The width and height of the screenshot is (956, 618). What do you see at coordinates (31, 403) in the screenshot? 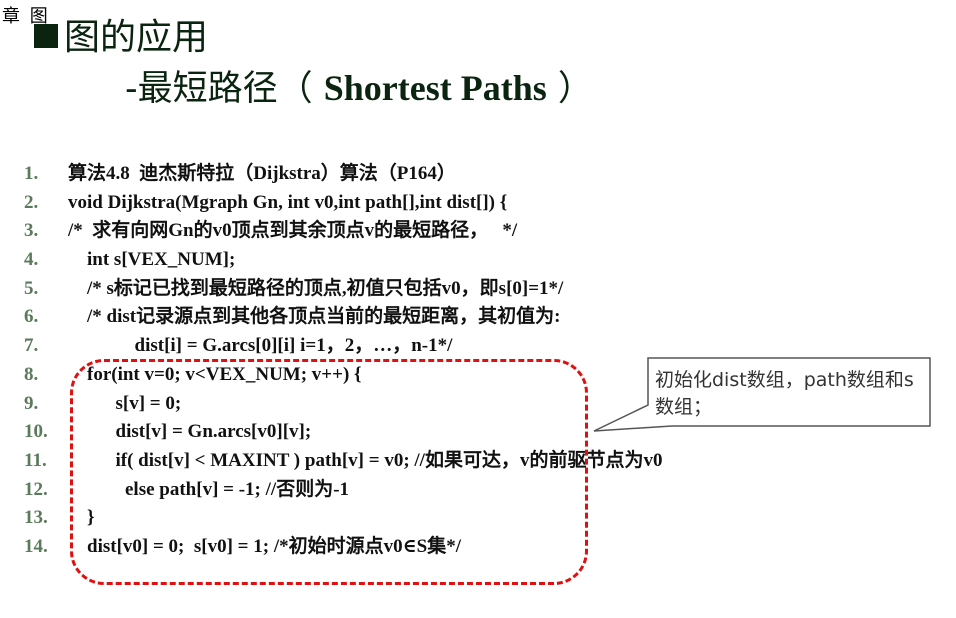
I see `line-number: 9.` at bounding box center [31, 403].